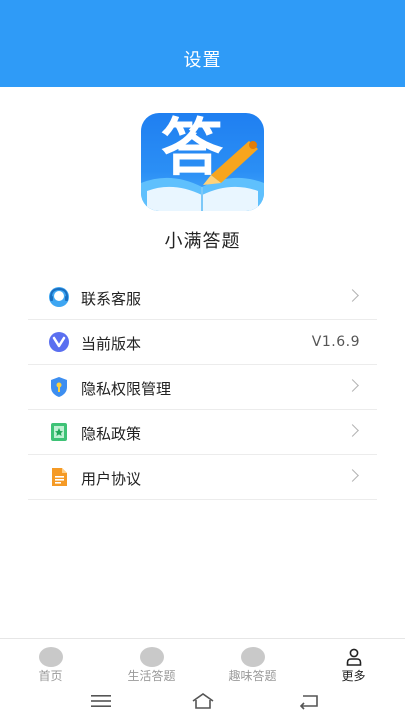 The image size is (405, 720). I want to click on menu-item-label: 隐私政策, so click(111, 434).